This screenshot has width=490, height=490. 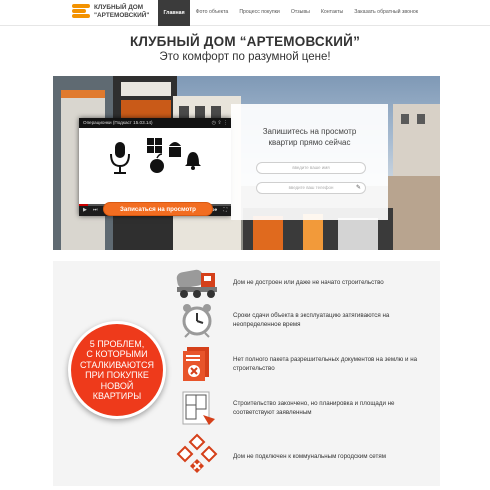 I want to click on phone-placeholder: введите ваш телефон, so click(x=311, y=187).